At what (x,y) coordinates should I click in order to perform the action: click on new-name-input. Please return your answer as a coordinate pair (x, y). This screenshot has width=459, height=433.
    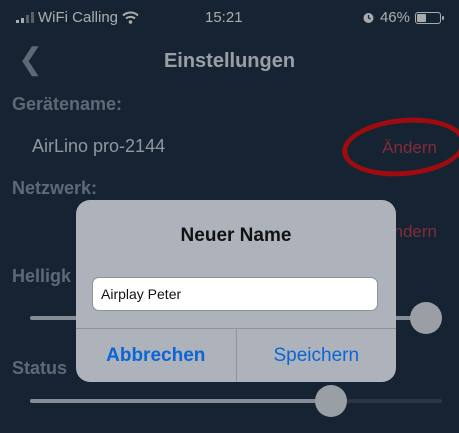
    Looking at the image, I should click on (235, 294).